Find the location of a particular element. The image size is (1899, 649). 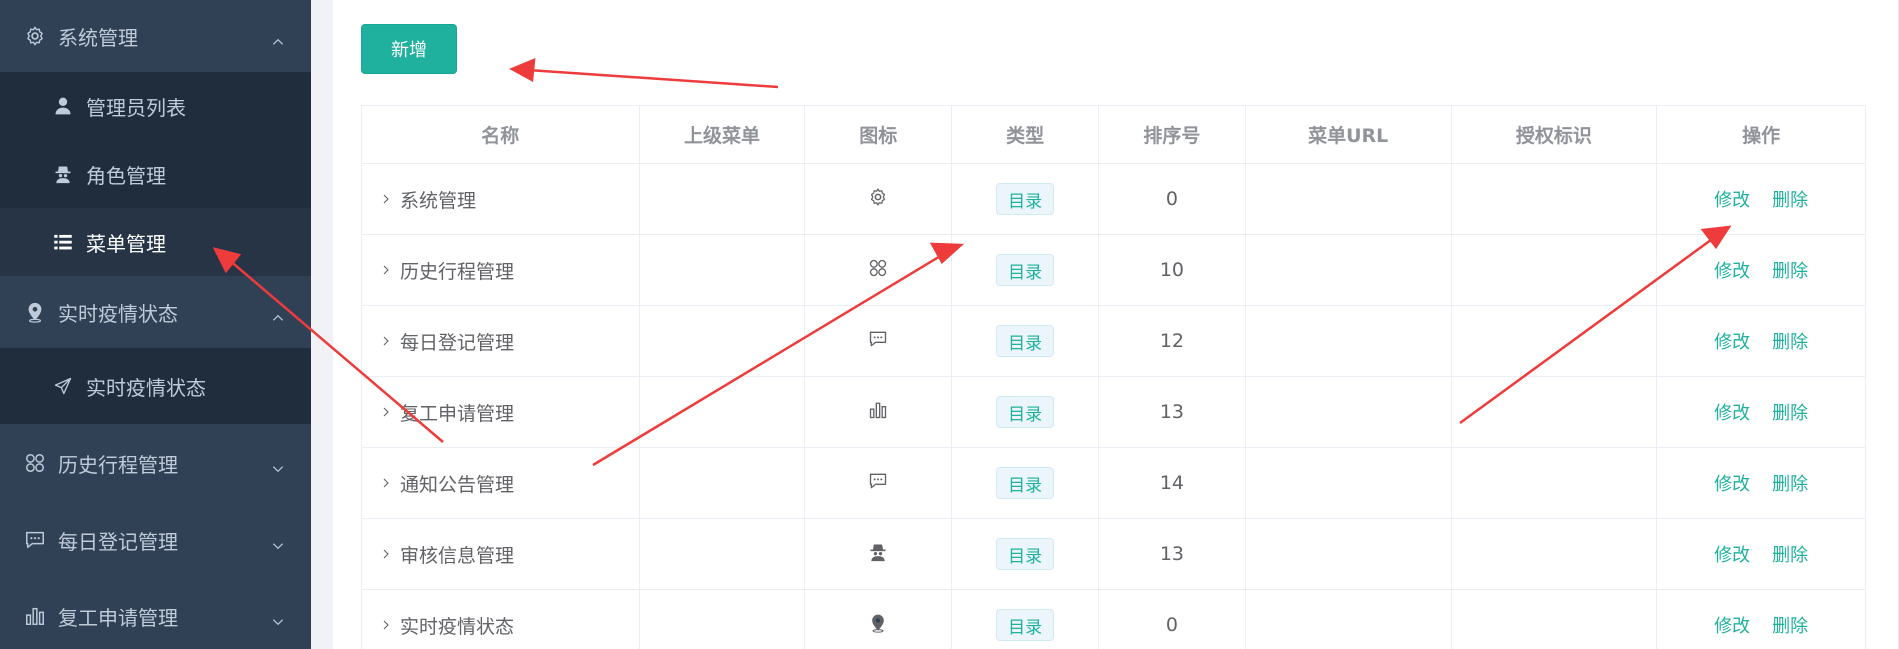

sidebar-item-epidemic: 实时疫情状态 is located at coordinates (155, 386).